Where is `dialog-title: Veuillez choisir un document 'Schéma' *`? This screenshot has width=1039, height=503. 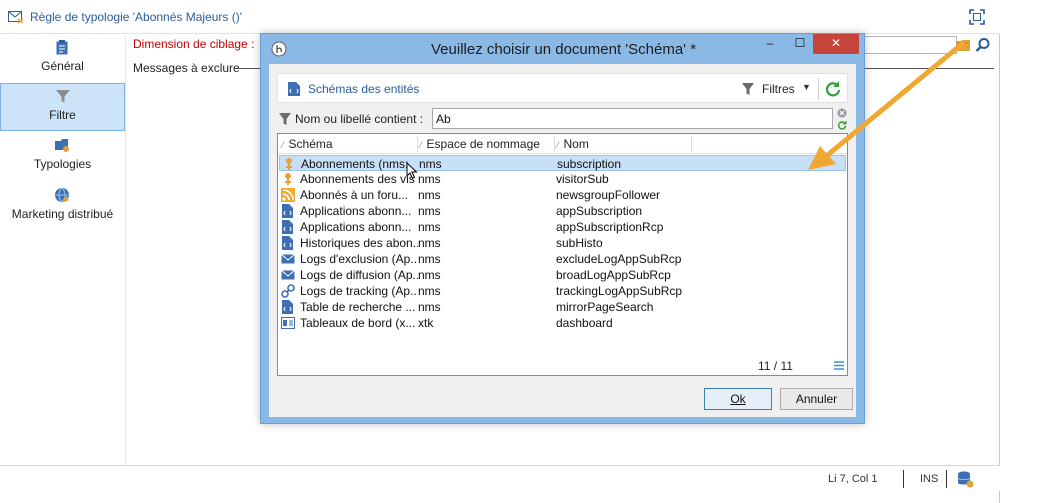 dialog-title: Veuillez choisir un document 'Schéma' * is located at coordinates (564, 49).